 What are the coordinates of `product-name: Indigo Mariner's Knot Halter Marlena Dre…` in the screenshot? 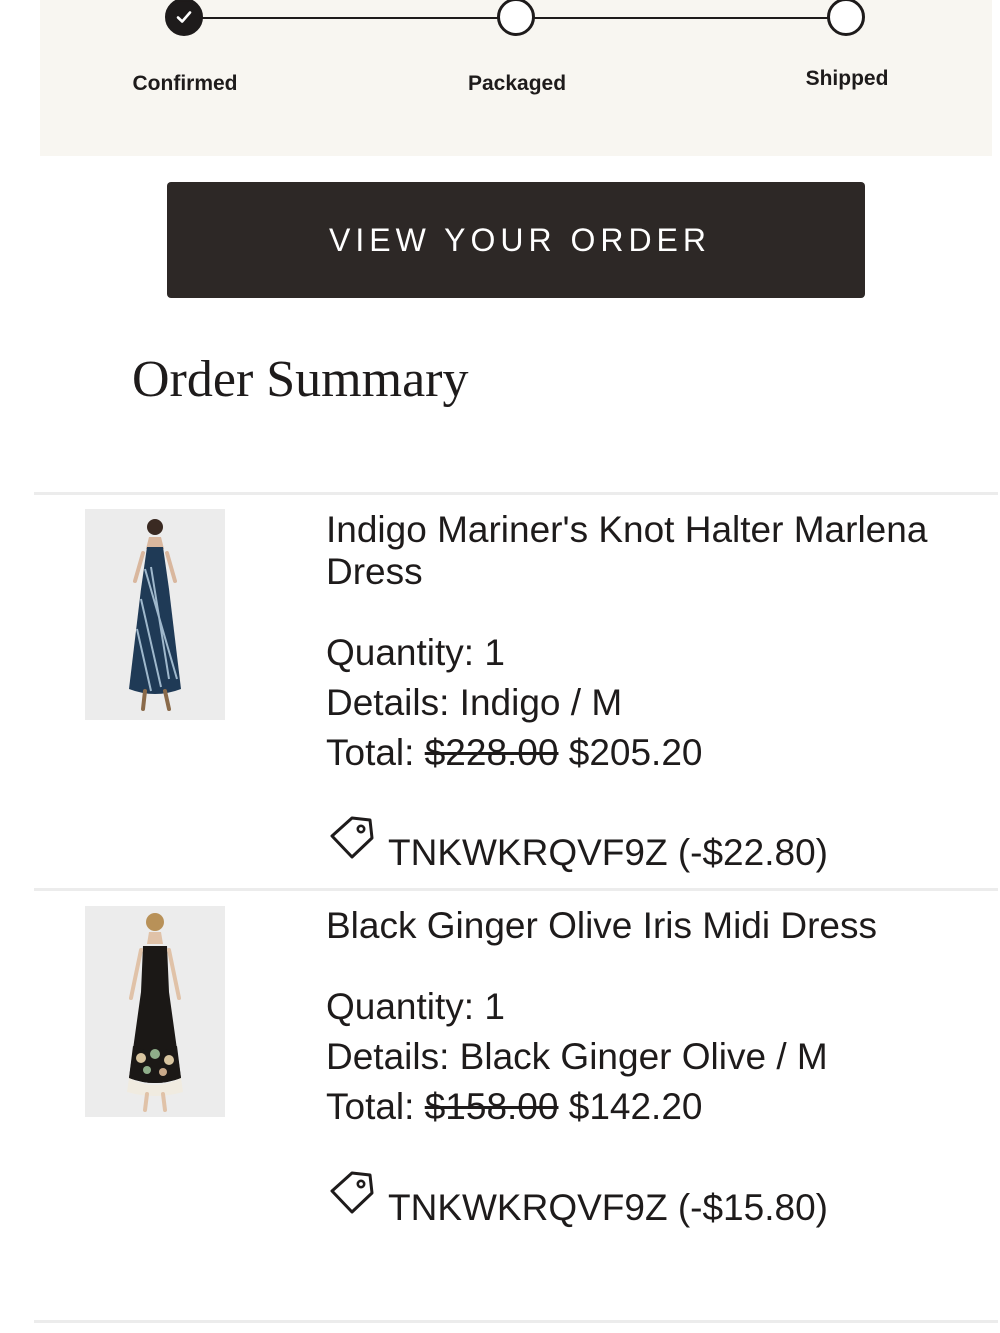 It's located at (646, 551).